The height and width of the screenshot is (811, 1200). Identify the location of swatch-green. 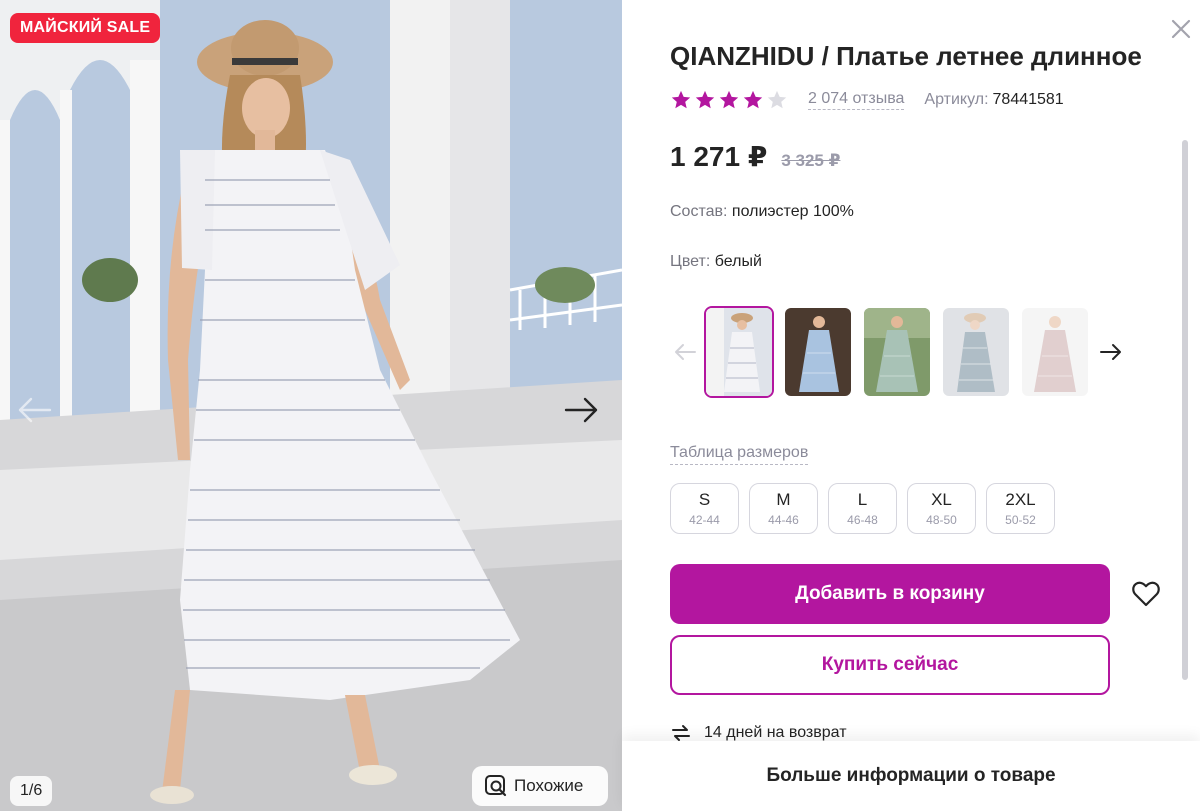
(897, 352).